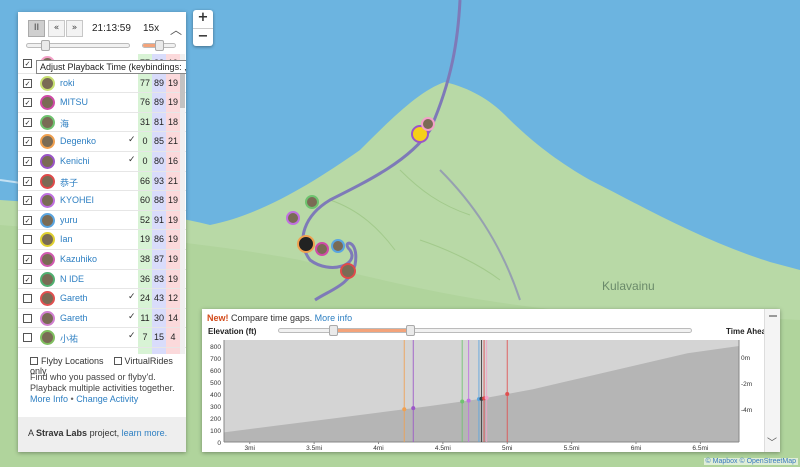  What do you see at coordinates (69, 220) in the screenshot?
I see `athlete-name: yuru` at bounding box center [69, 220].